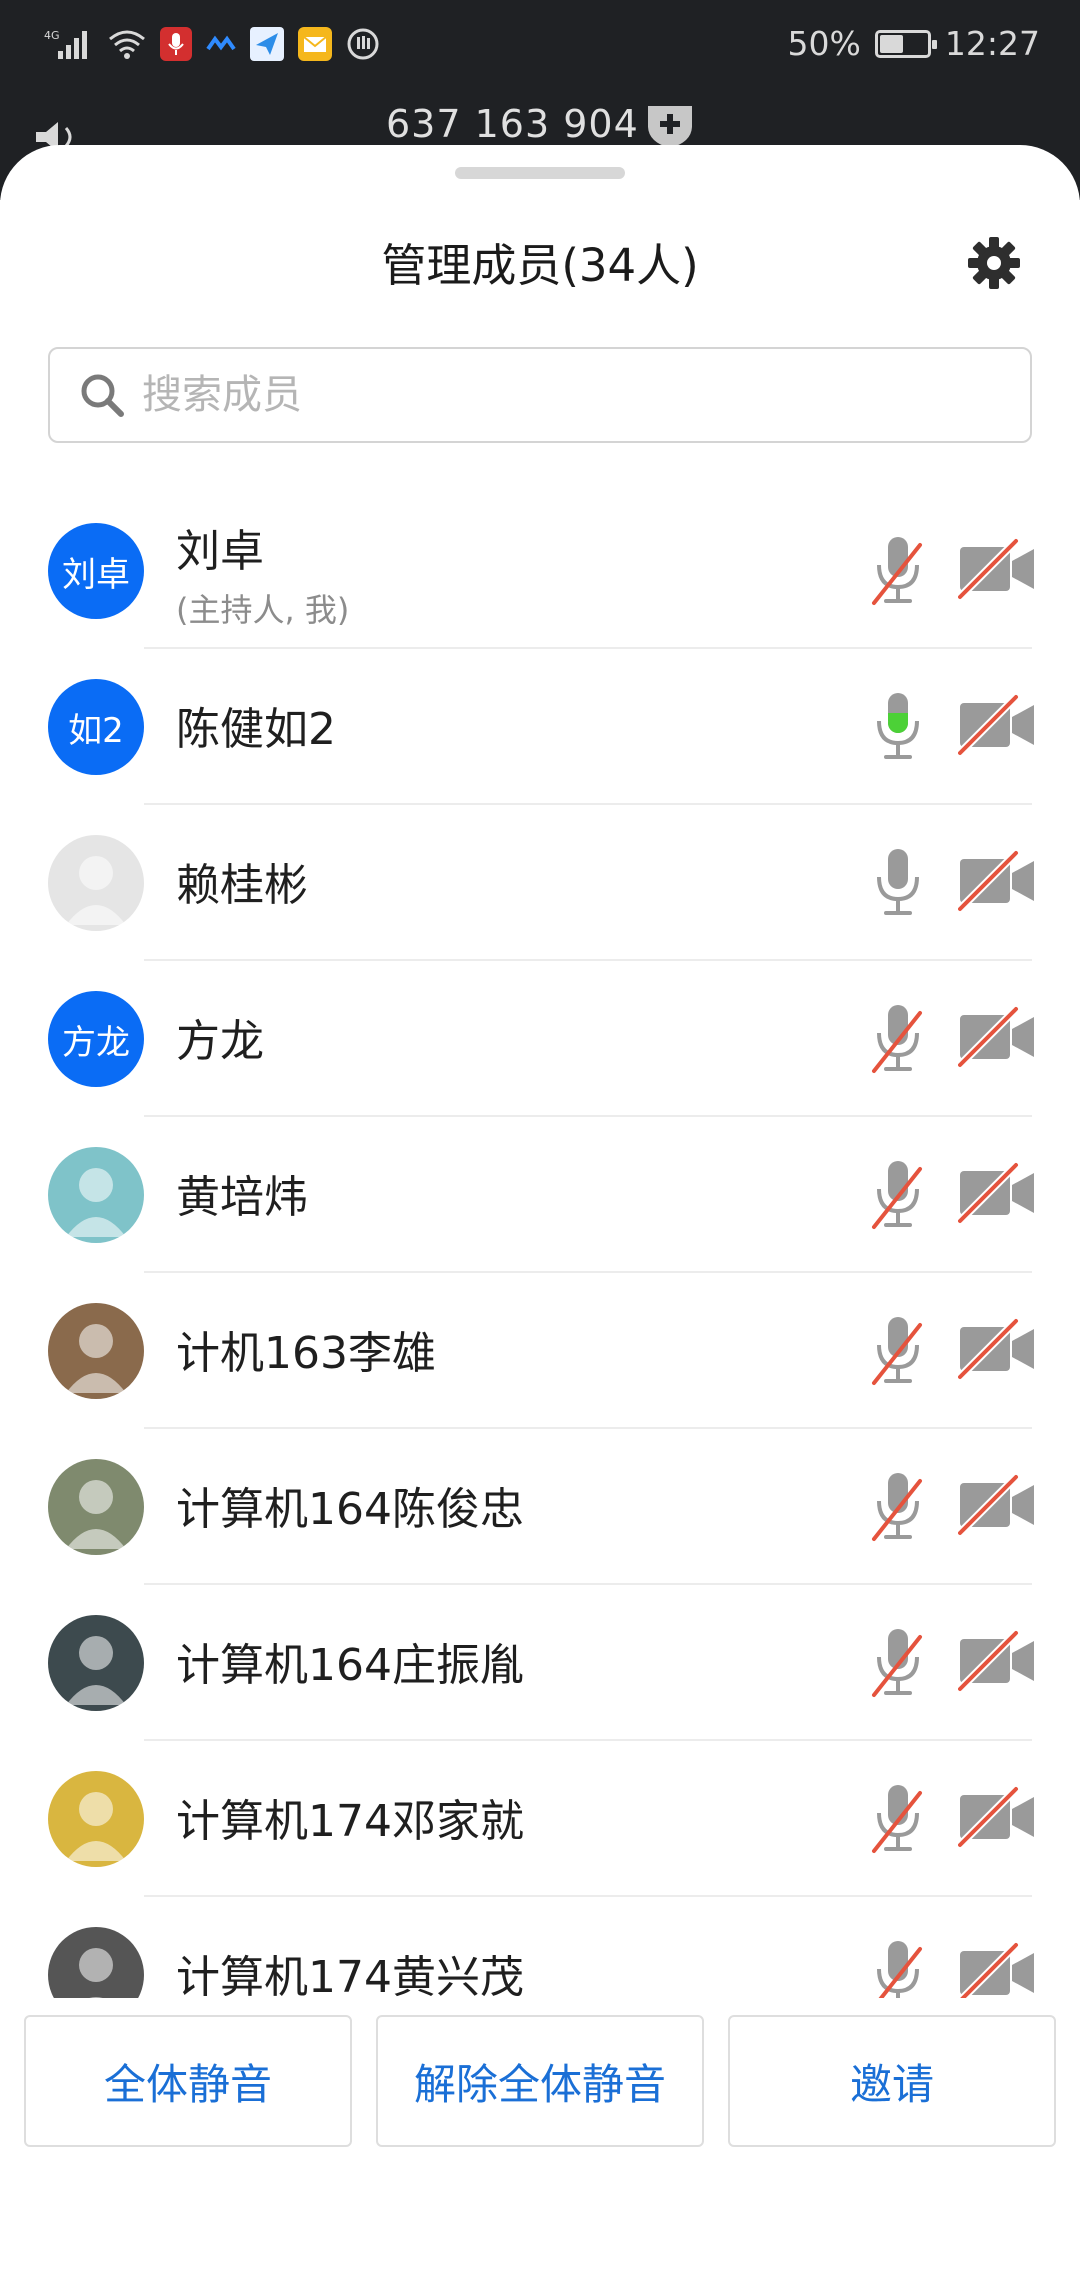 Image resolution: width=1080 pixels, height=2280 pixels. I want to click on battery-icon, so click(905, 43).